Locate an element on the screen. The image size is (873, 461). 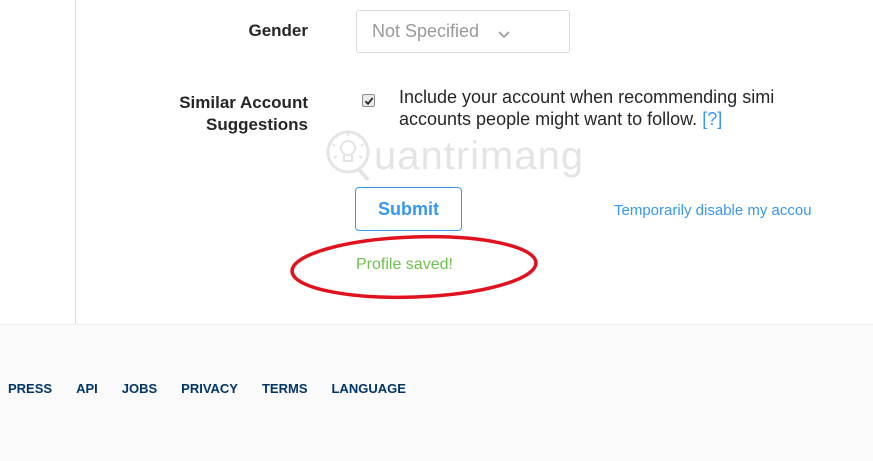
similar-account-label: Similar Account Suggestions is located at coordinates (243, 114).